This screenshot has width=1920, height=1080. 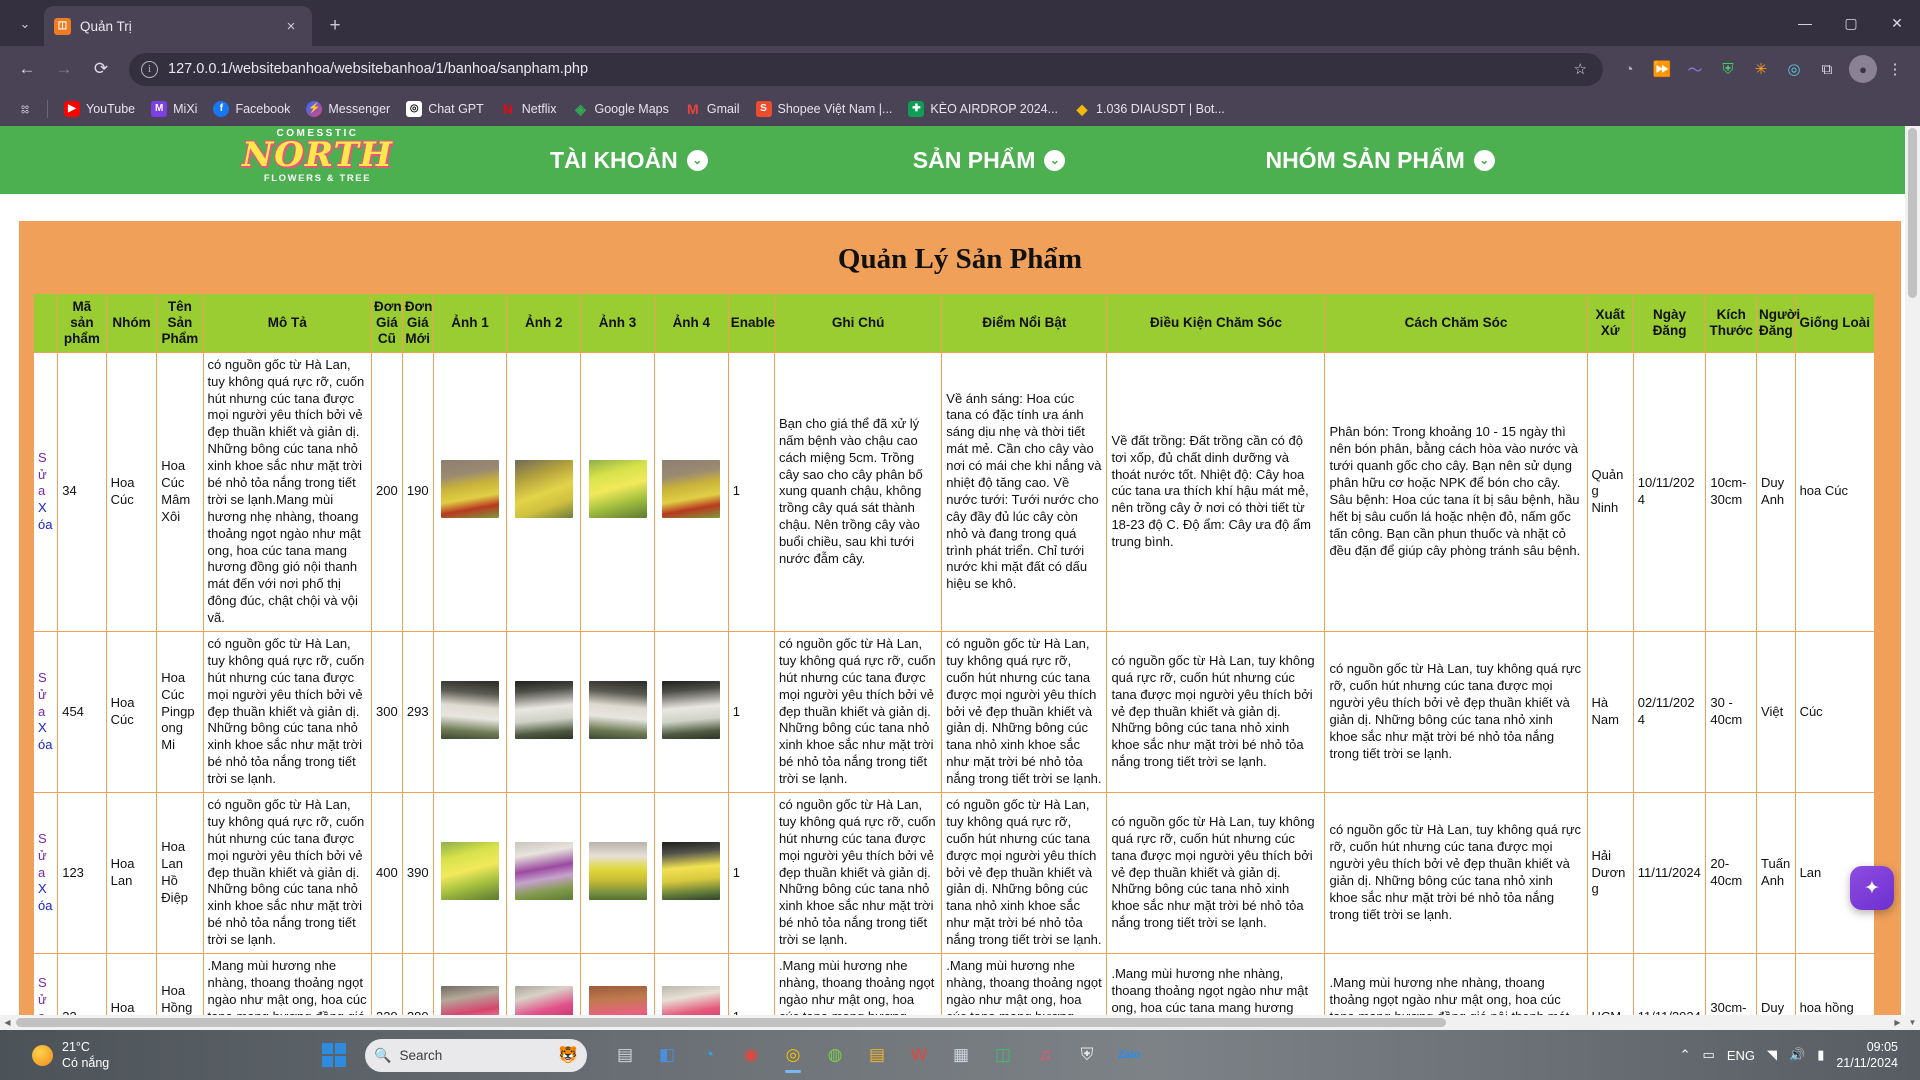 What do you see at coordinates (1003, 1055) in the screenshot?
I see `grid-app-icon: ◫` at bounding box center [1003, 1055].